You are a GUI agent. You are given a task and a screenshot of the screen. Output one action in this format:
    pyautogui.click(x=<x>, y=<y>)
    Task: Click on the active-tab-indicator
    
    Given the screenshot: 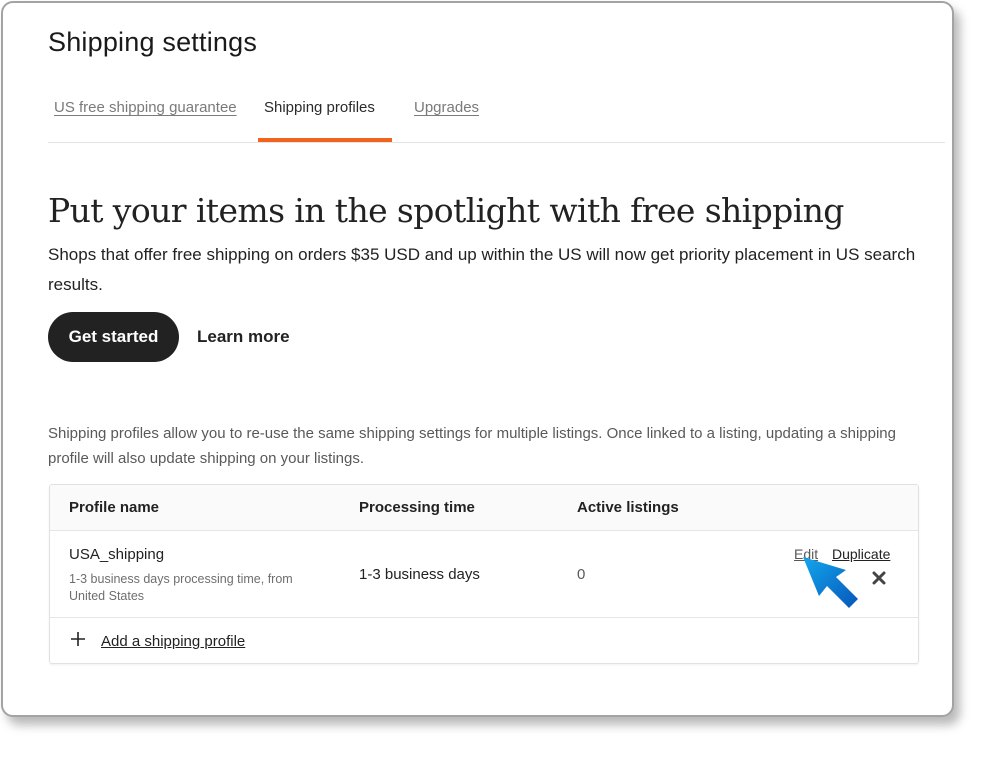 What is the action you would take?
    pyautogui.click(x=325, y=140)
    